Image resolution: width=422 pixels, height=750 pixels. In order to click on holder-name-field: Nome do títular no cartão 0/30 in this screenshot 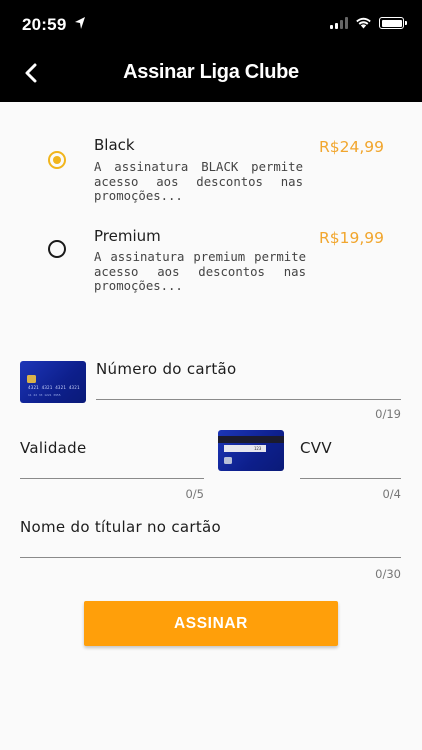, I will do `click(210, 550)`.